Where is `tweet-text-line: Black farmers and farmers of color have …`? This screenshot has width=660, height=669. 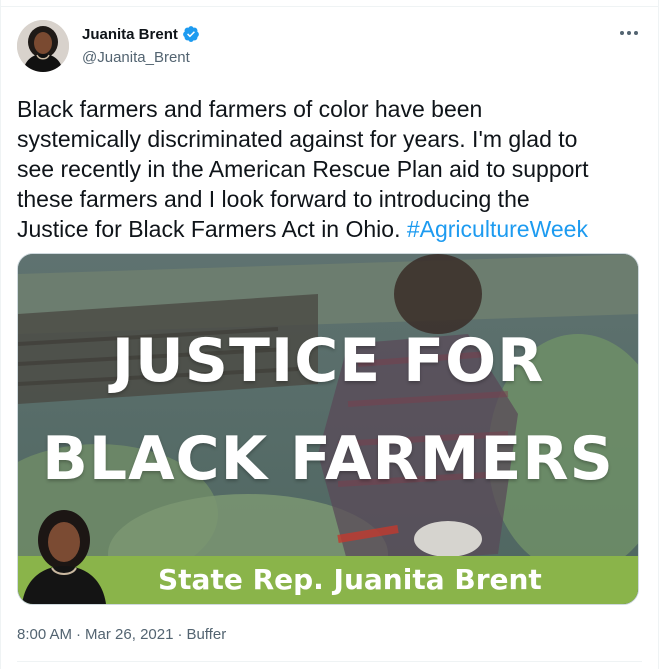
tweet-text-line: Black farmers and farmers of color have … is located at coordinates (250, 109).